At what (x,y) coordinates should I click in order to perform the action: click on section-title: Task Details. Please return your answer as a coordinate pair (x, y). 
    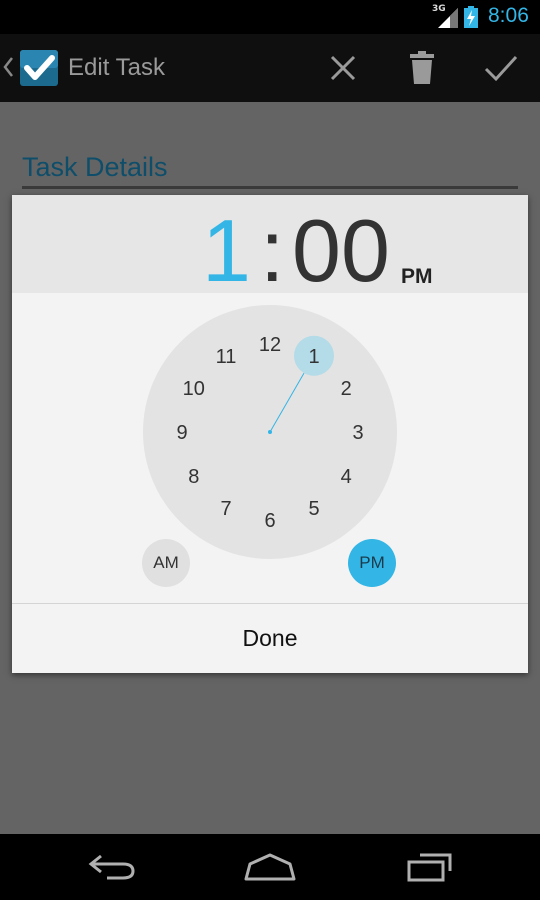
    Looking at the image, I should click on (95, 167).